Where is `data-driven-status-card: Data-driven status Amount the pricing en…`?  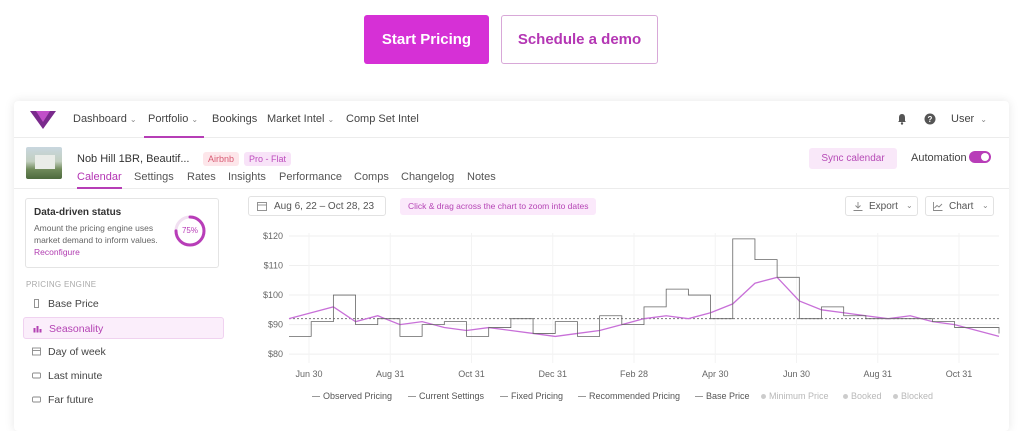
data-driven-status-card: Data-driven status Amount the pricing en… is located at coordinates (122, 233).